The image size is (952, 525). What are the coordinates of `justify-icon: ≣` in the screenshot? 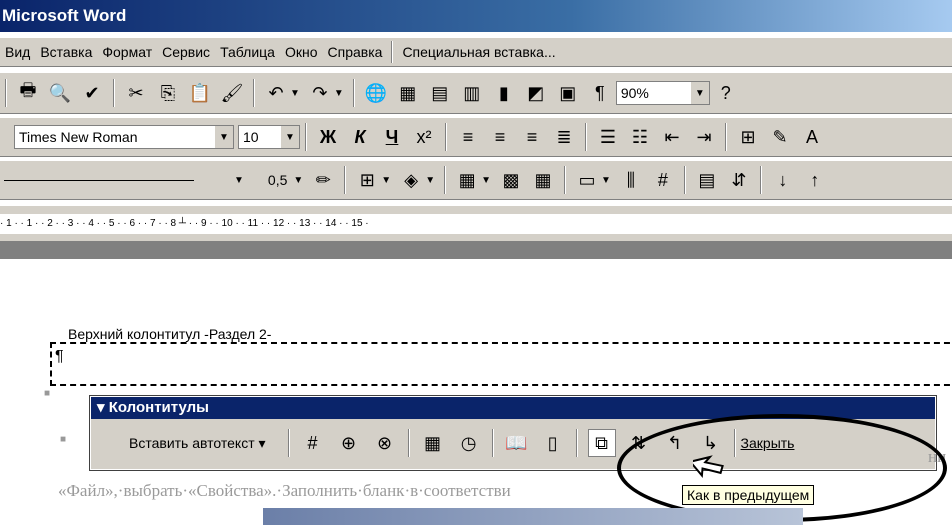 It's located at (564, 137).